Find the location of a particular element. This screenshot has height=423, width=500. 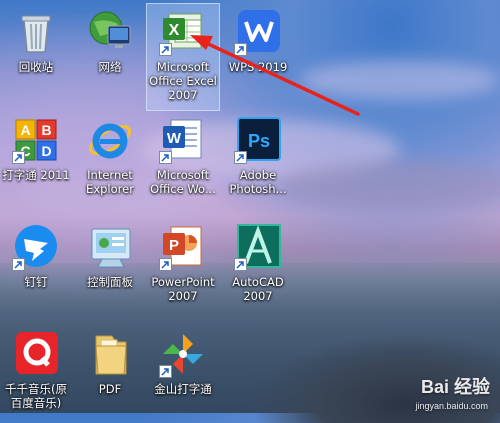

watermark-url: jingyan.baidu.com is located at coordinates (451, 406).